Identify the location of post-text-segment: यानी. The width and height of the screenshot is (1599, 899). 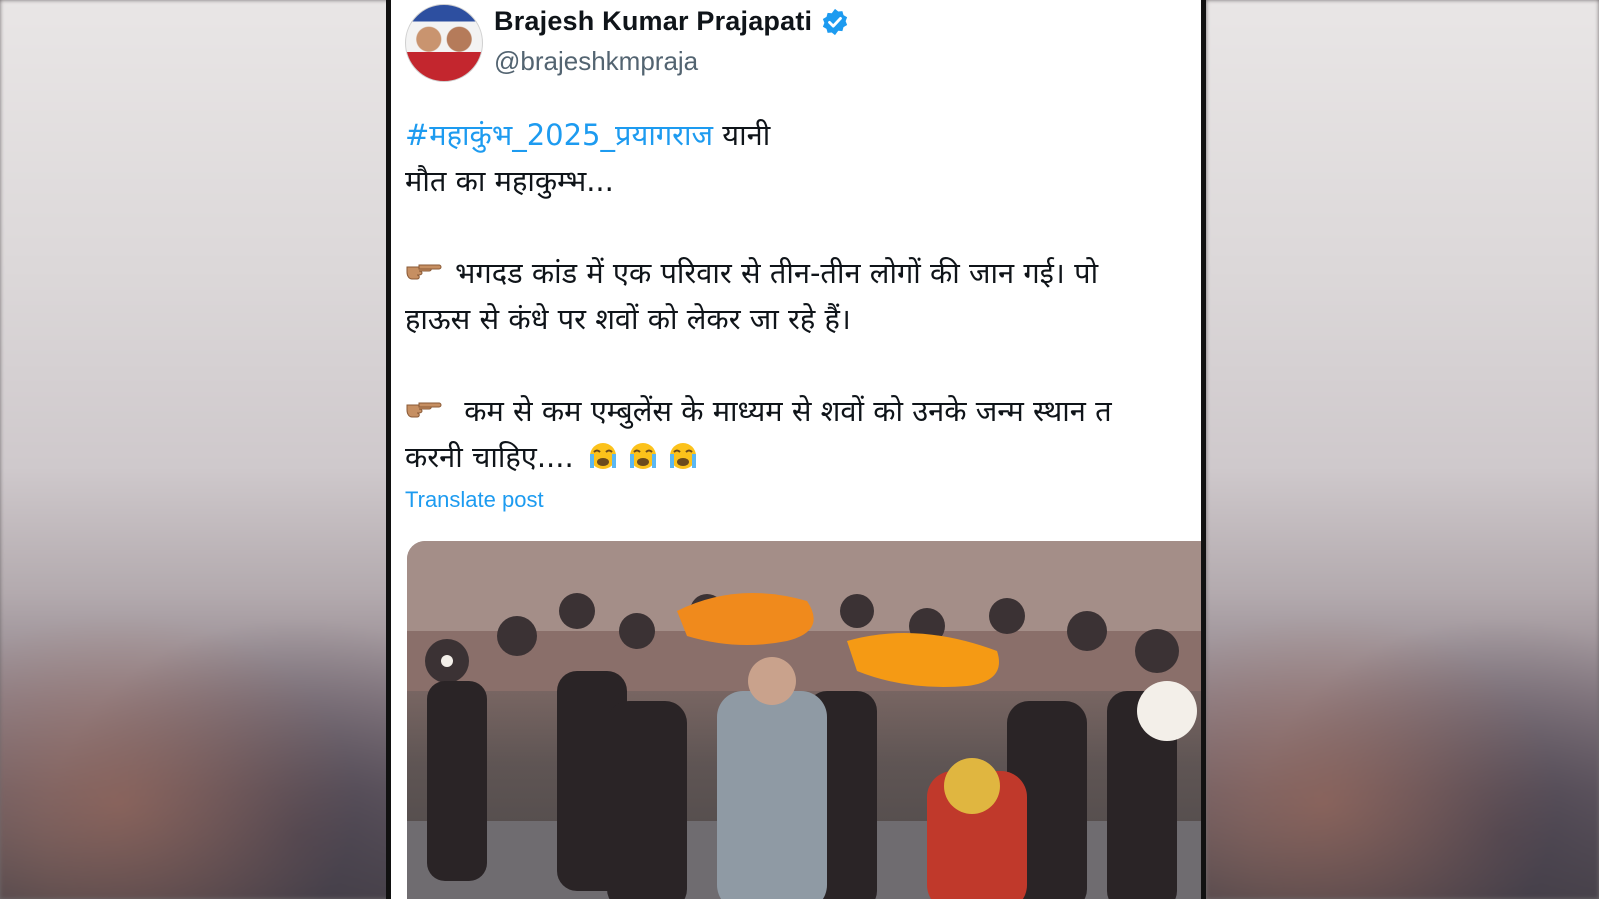
(742, 135).